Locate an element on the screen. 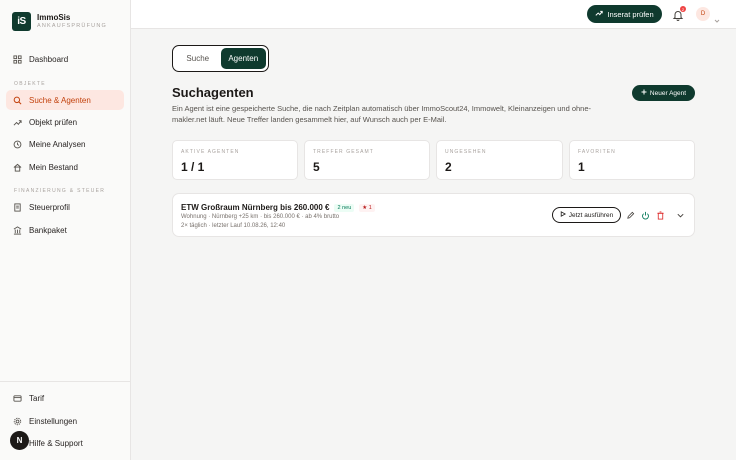  bank-icon is located at coordinates (17, 230).